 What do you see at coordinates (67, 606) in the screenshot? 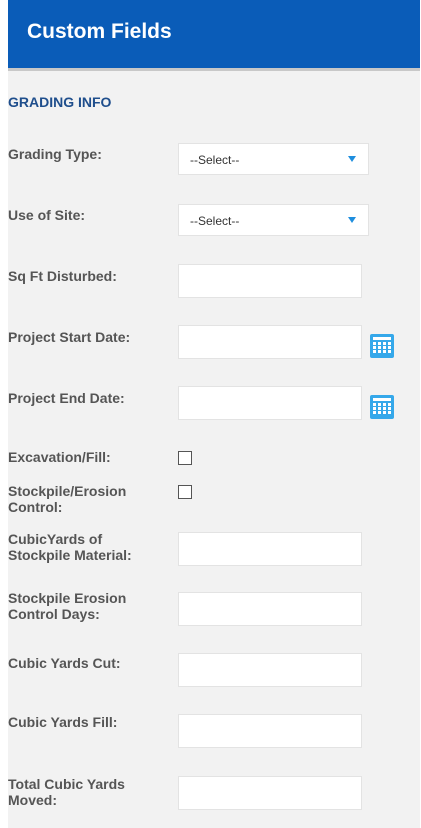
I see `stockpile-erosion-control-days-label: Stockpile Erosion Control Days:` at bounding box center [67, 606].